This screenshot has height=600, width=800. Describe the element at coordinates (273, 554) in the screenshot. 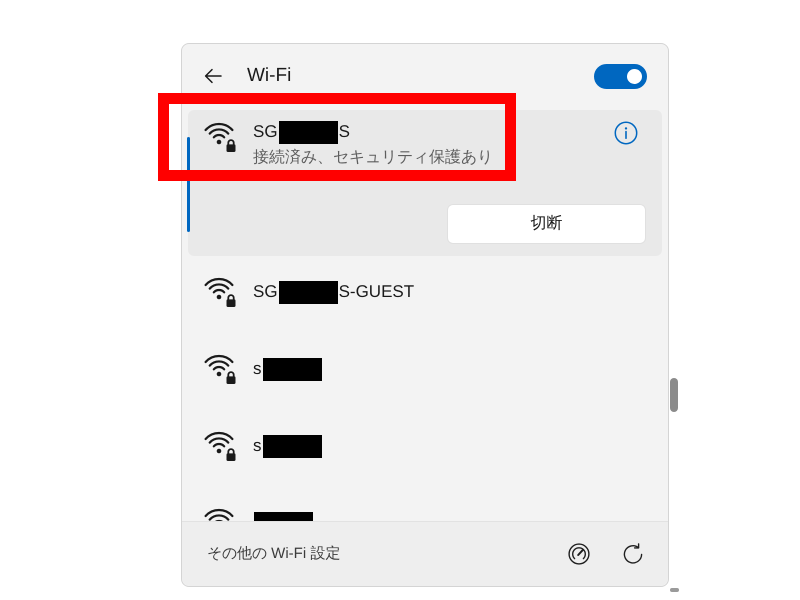

I see `wifi-settings-link: その他の Wi-Fi 設定` at that location.